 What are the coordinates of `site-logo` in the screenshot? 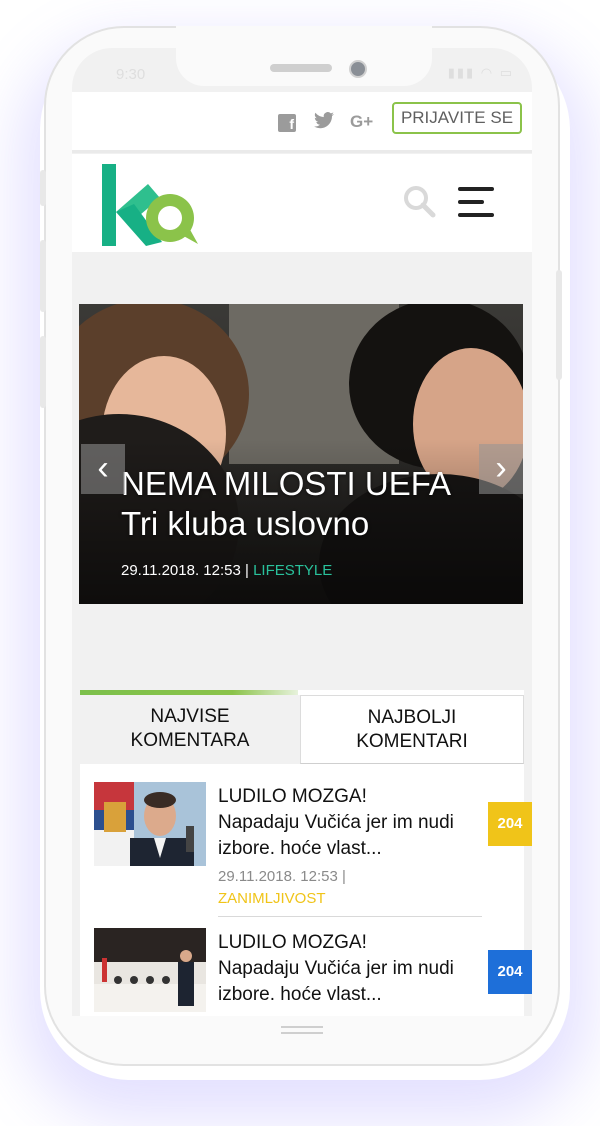 It's located at (152, 208).